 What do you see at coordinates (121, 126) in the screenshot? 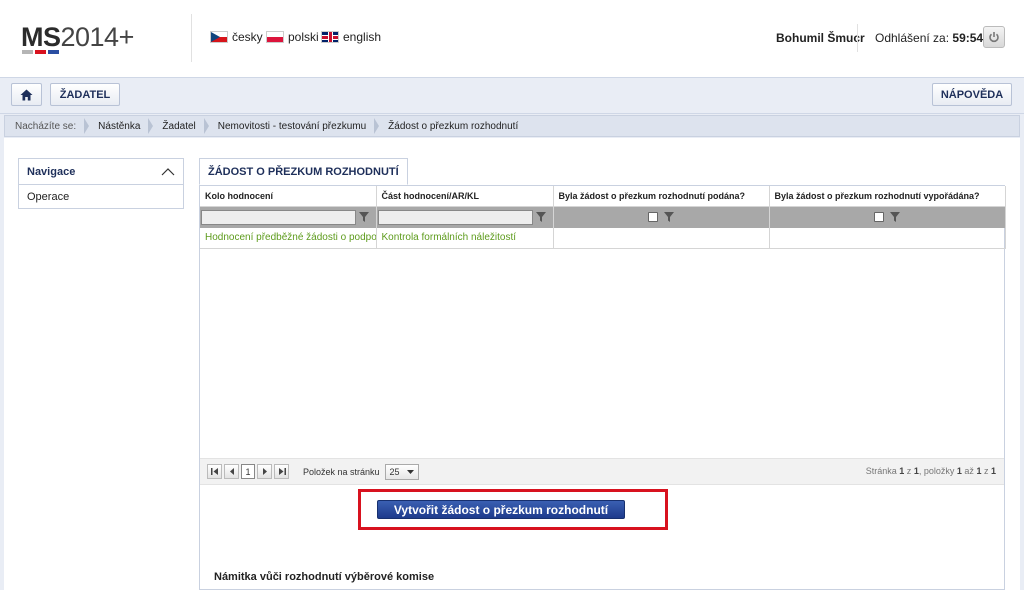
I see `breadcrumb-item: Nástěnka` at bounding box center [121, 126].